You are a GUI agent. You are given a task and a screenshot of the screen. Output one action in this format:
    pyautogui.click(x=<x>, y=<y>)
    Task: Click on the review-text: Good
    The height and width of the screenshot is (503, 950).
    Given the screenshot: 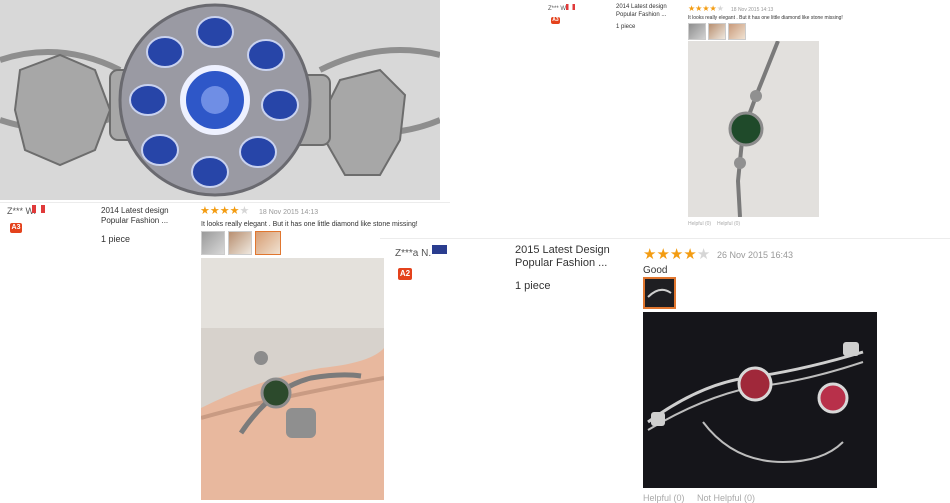 What is the action you would take?
    pyautogui.click(x=655, y=270)
    